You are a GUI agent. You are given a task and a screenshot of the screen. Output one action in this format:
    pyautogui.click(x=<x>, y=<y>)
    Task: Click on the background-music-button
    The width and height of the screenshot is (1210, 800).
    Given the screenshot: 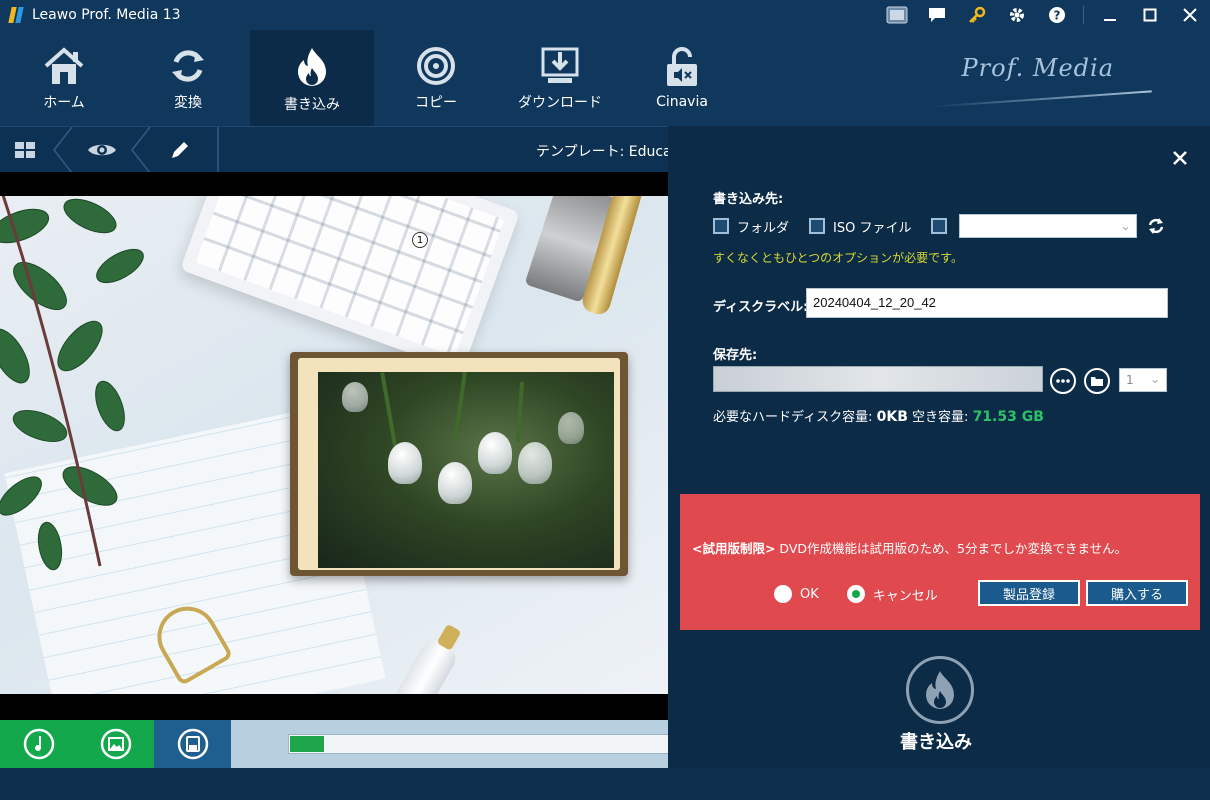 What is the action you would take?
    pyautogui.click(x=38, y=744)
    